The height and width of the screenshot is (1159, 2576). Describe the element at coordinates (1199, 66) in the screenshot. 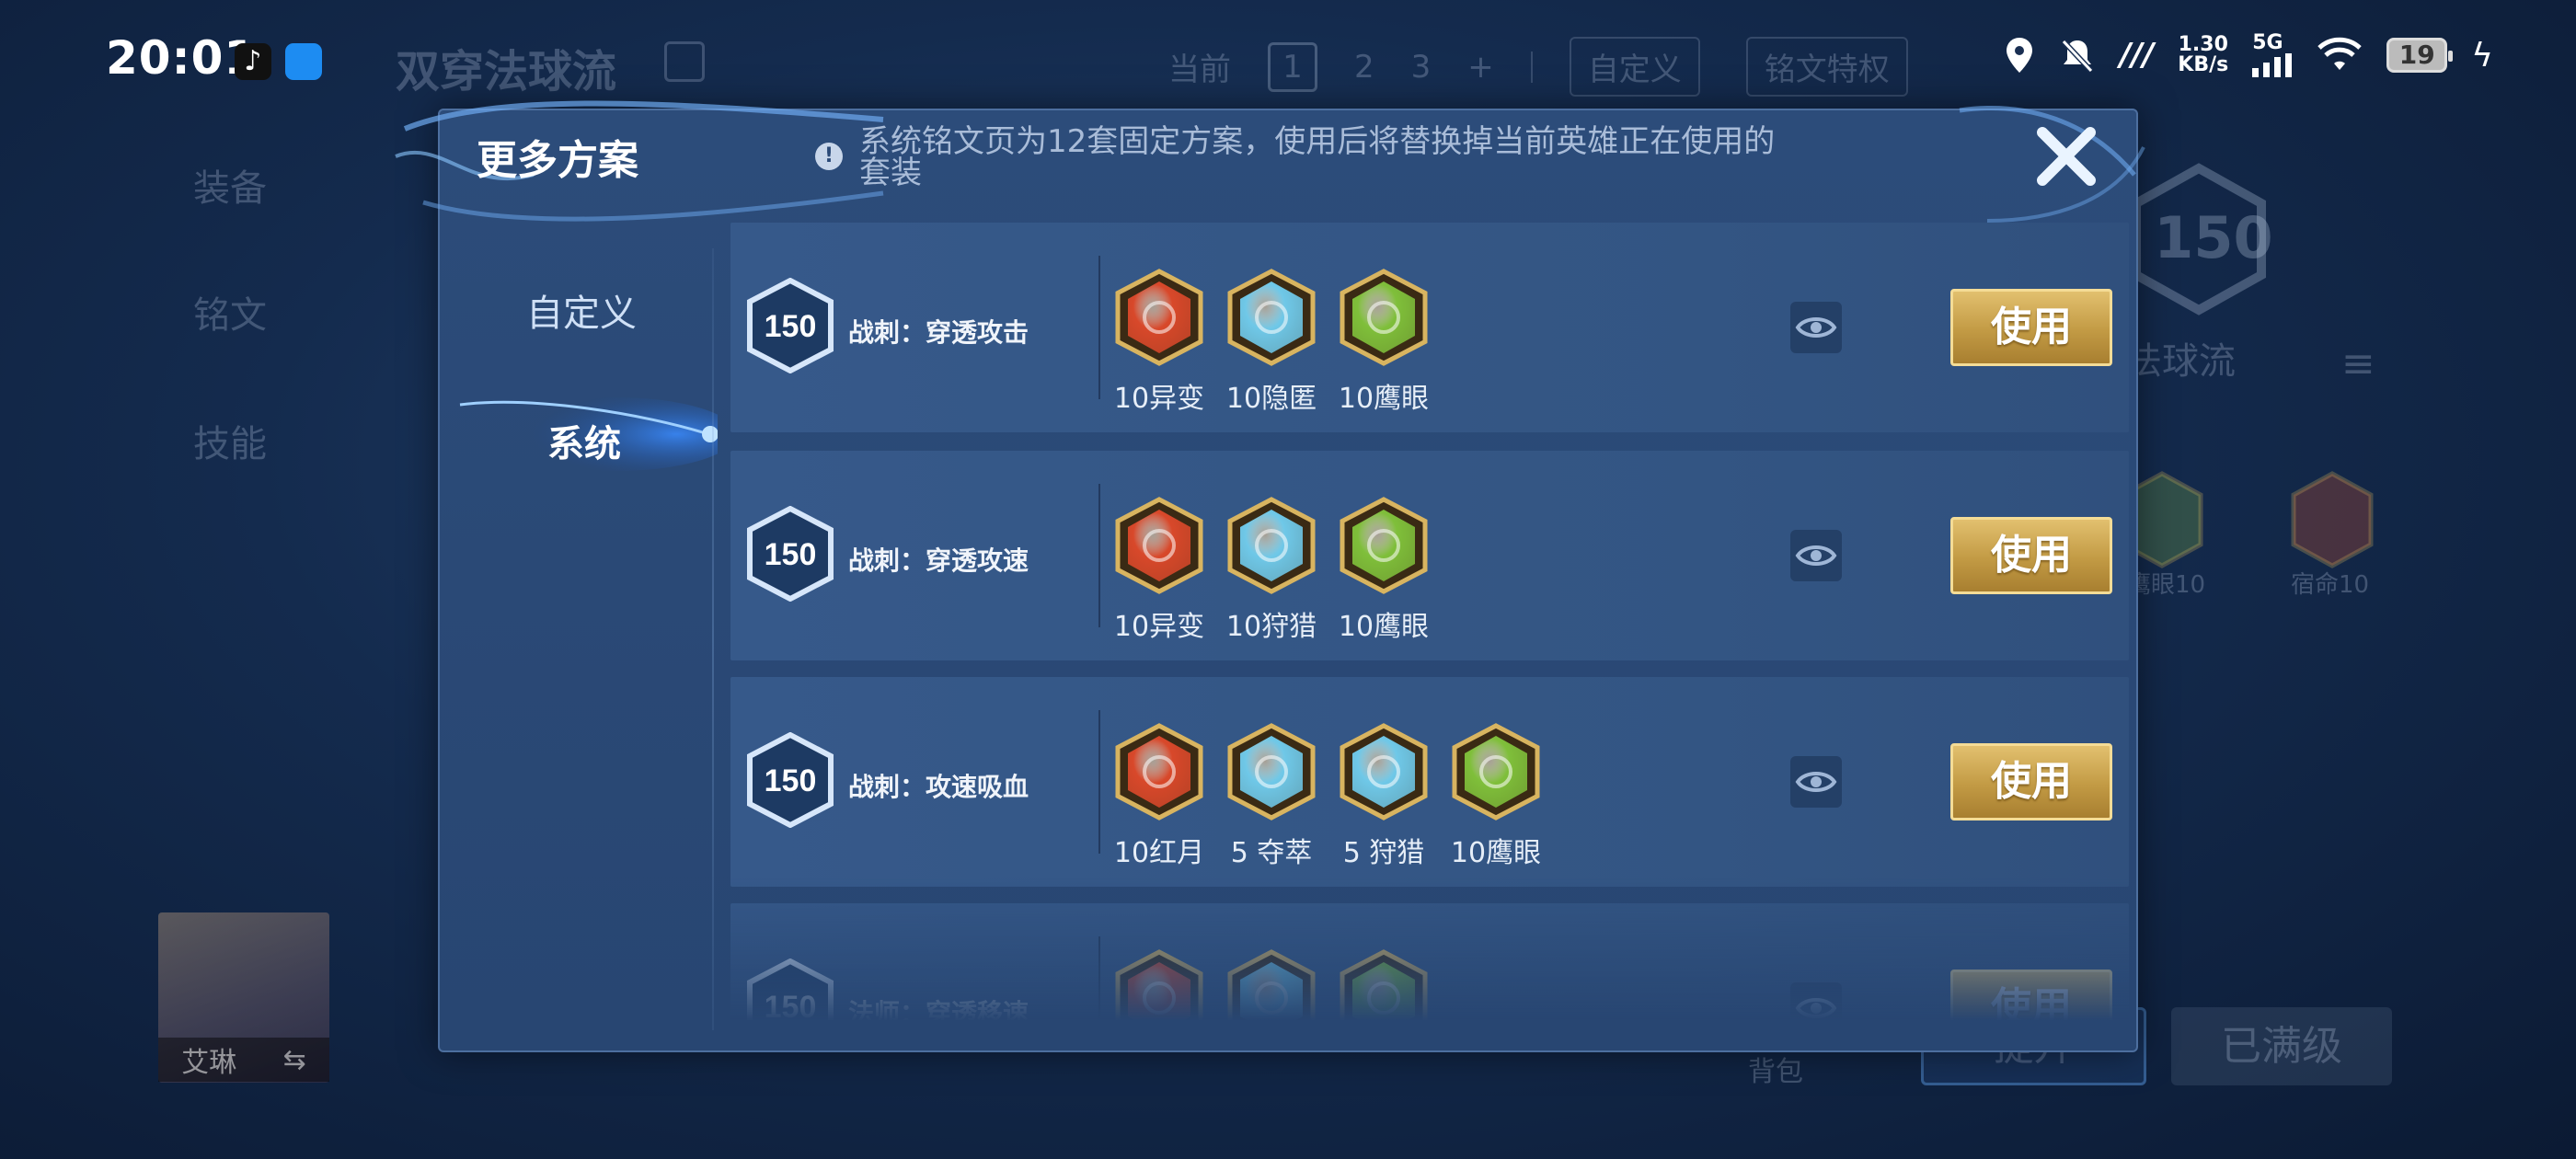

I see `tab-current: 当前` at that location.